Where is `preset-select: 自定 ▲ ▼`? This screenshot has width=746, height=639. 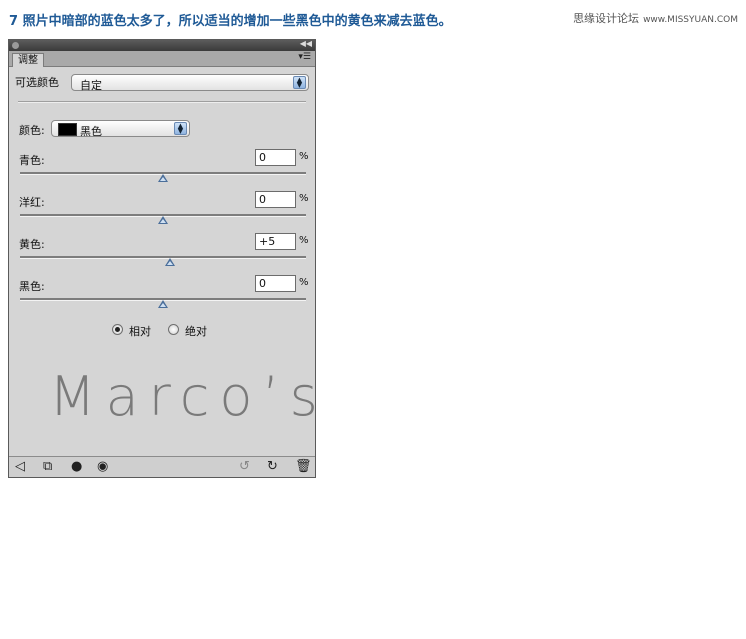 preset-select: 自定 ▲ ▼ is located at coordinates (190, 83).